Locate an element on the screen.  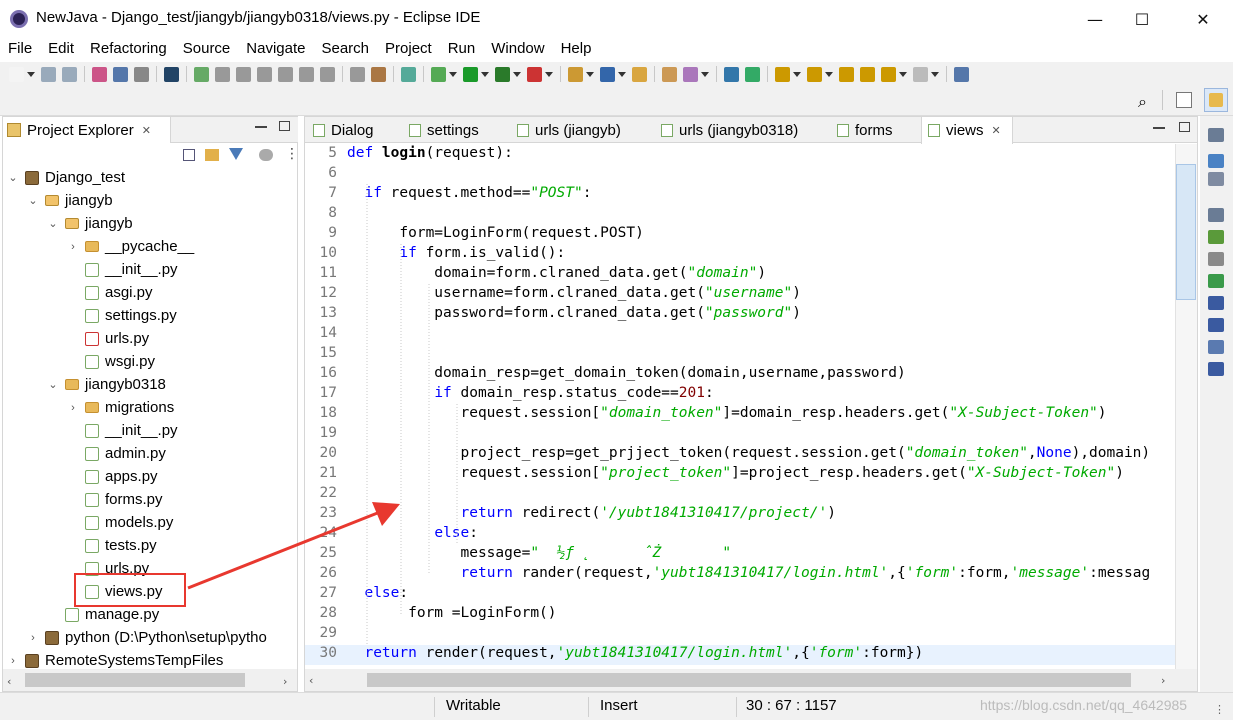
annotation-arrow is located at coordinates (293, 546).